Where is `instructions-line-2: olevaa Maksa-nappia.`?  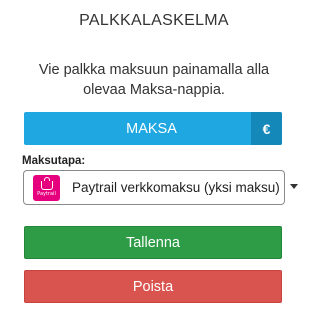
instructions-line-2: olevaa Maksa-nappia. is located at coordinates (154, 90).